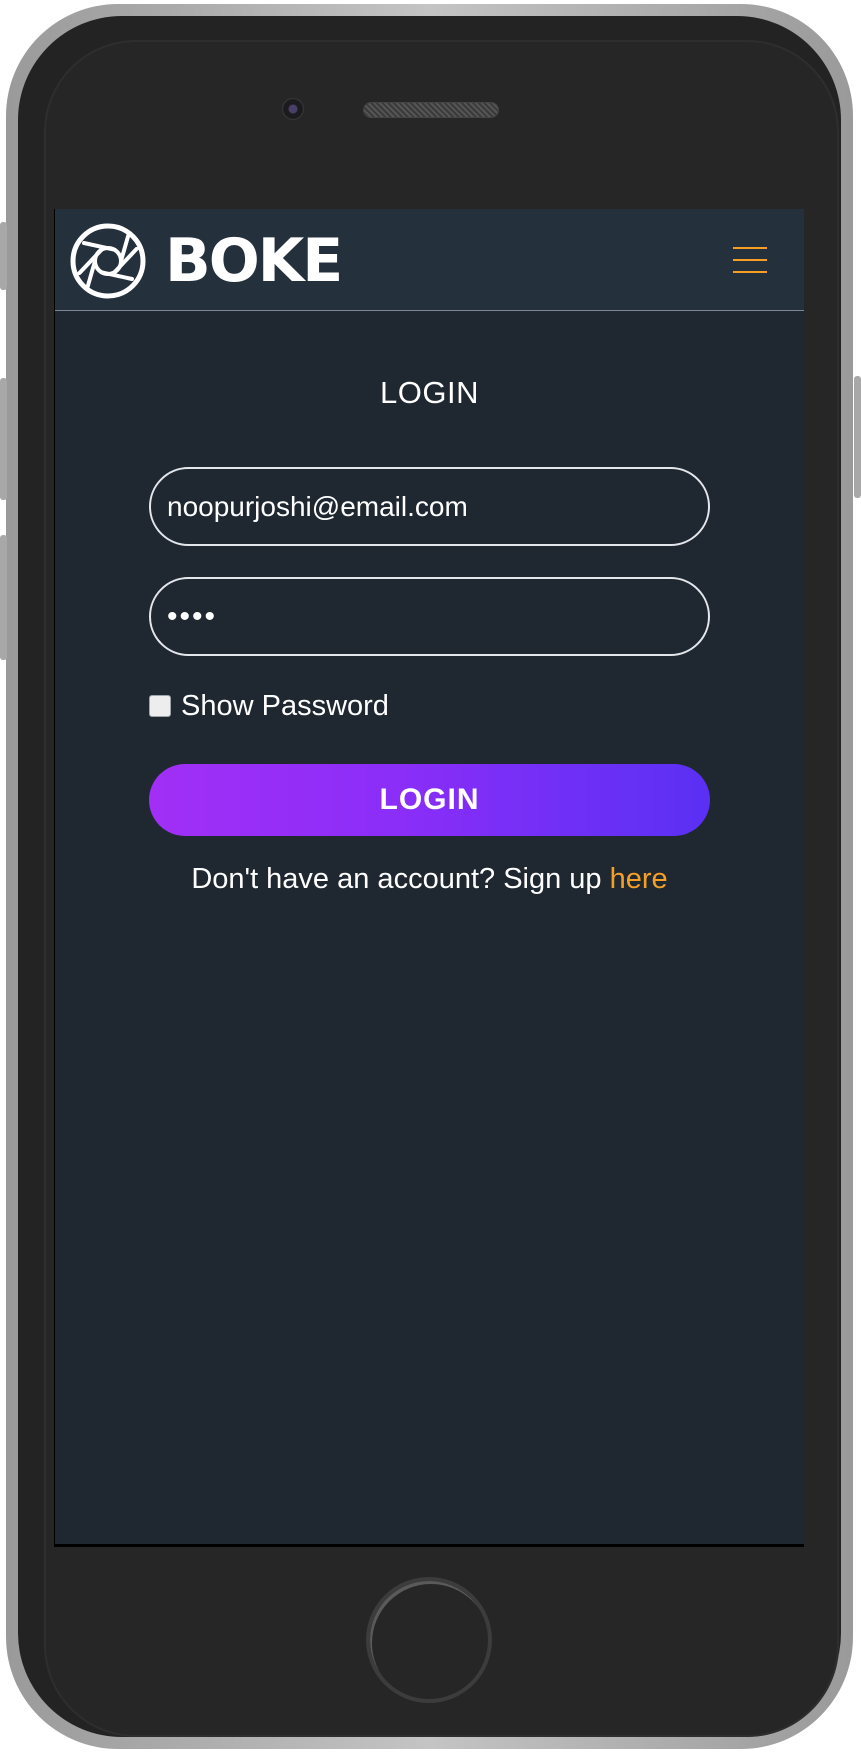 This screenshot has width=861, height=1753. Describe the element at coordinates (429, 392) in the screenshot. I see `page-title: LOGIN` at that location.